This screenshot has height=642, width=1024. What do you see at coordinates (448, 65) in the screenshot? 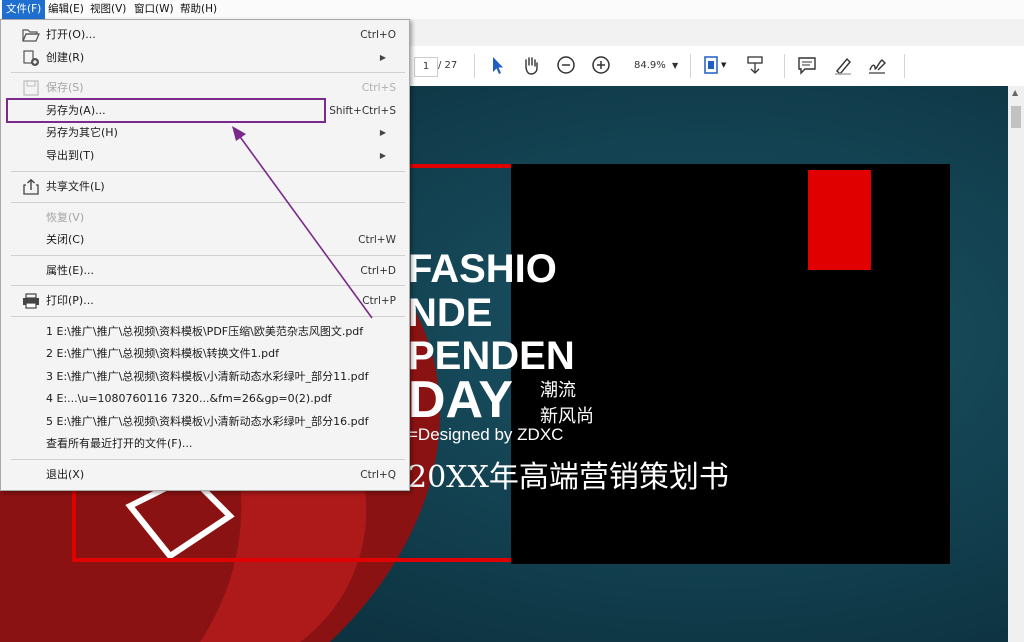
I see `page-total: / 27` at bounding box center [448, 65].